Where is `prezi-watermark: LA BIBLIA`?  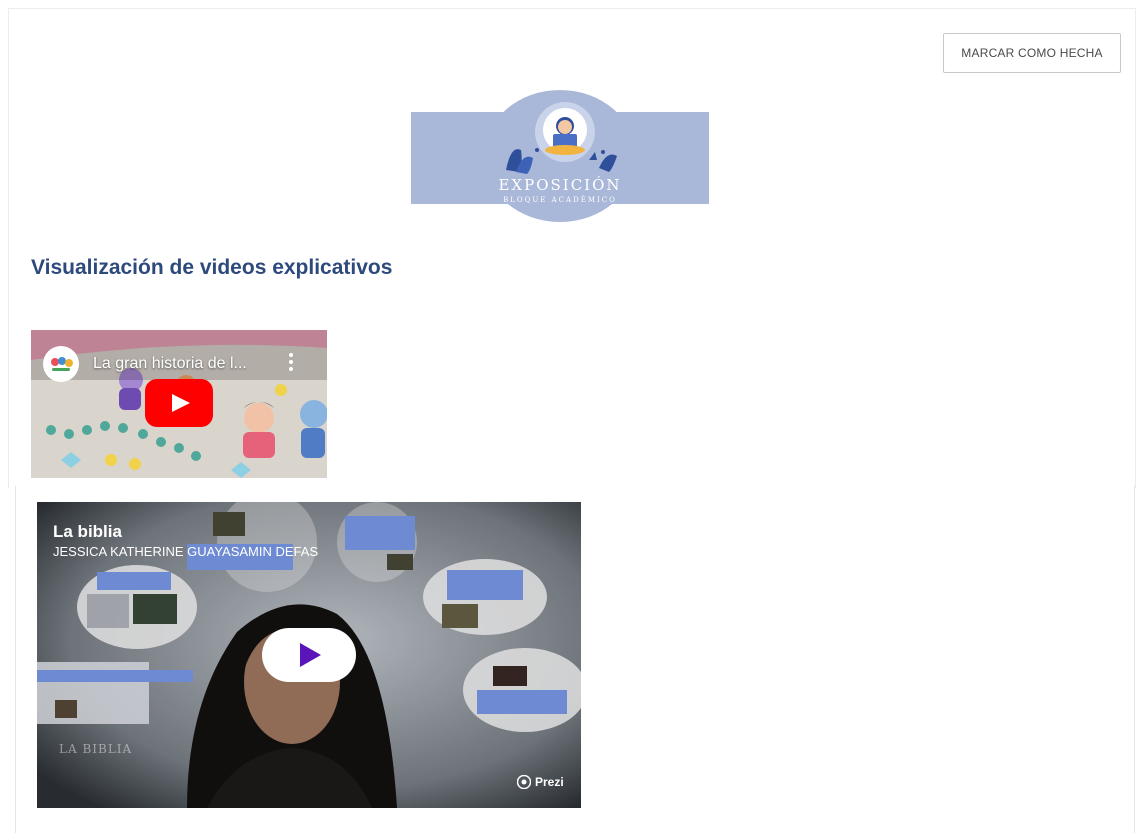
prezi-watermark: LA BIBLIA is located at coordinates (96, 749).